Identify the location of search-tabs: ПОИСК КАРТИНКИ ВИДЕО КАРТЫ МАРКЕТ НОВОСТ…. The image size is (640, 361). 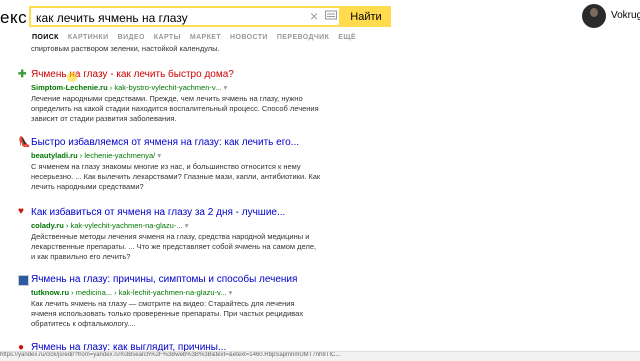
(198, 39).